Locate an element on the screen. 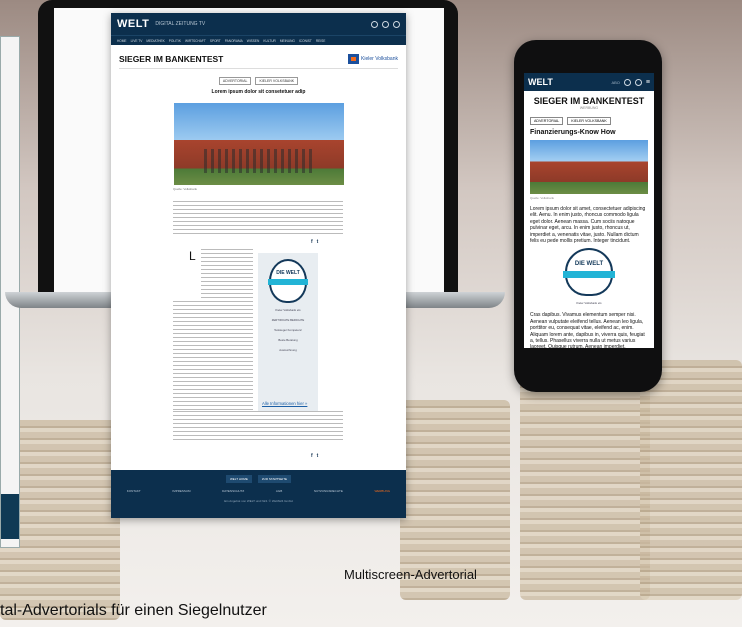 The height and width of the screenshot is (627, 742). menu-item: MEDIATHEK is located at coordinates (155, 41).